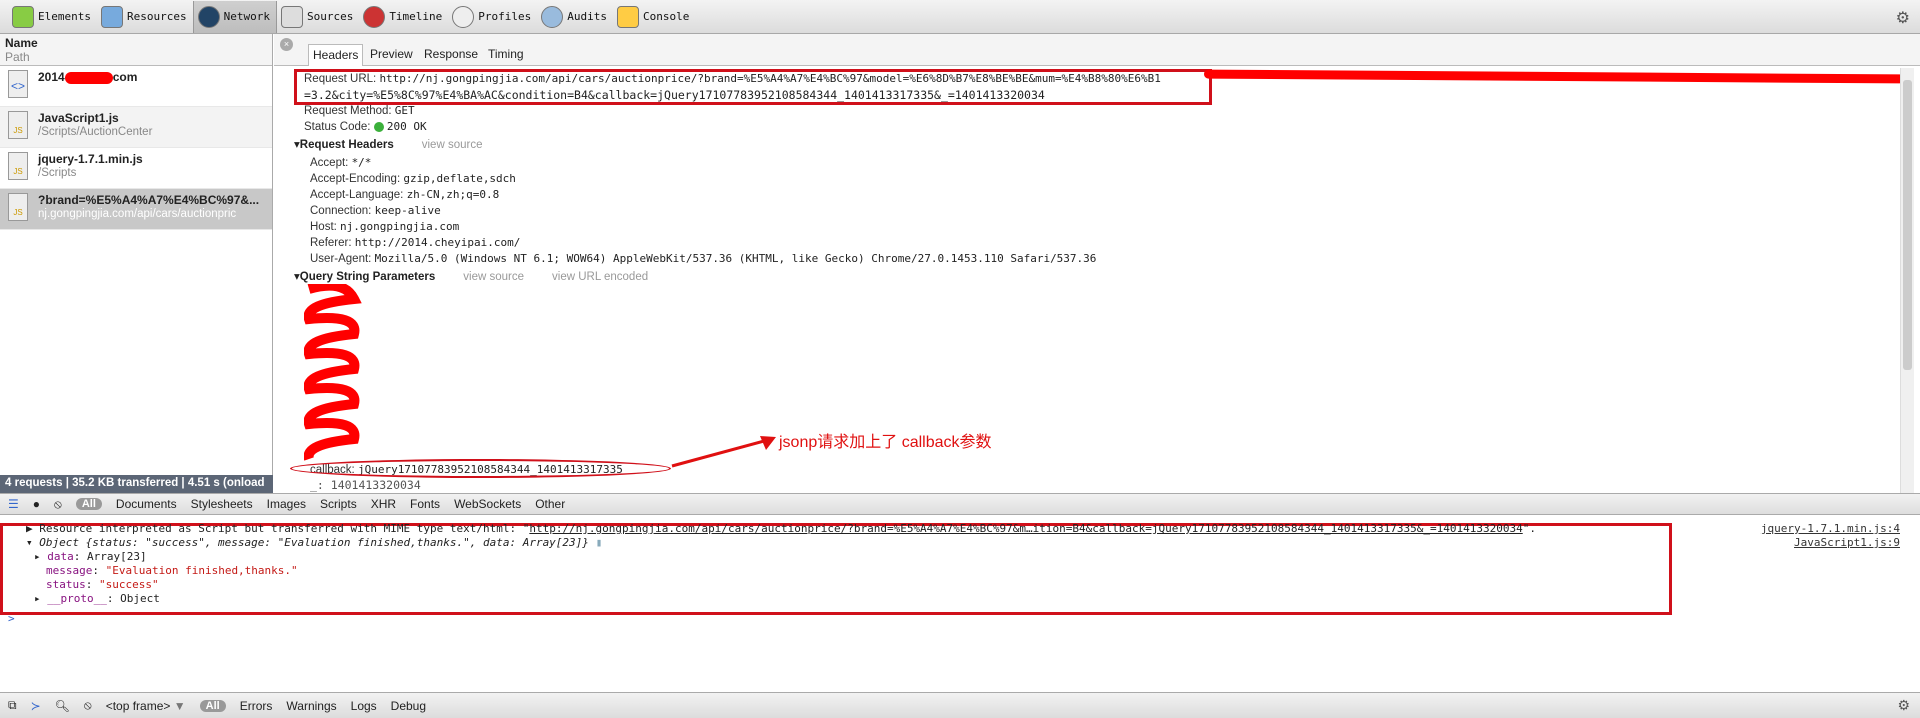  I want to click on redaction-scribble, so click(333, 372).